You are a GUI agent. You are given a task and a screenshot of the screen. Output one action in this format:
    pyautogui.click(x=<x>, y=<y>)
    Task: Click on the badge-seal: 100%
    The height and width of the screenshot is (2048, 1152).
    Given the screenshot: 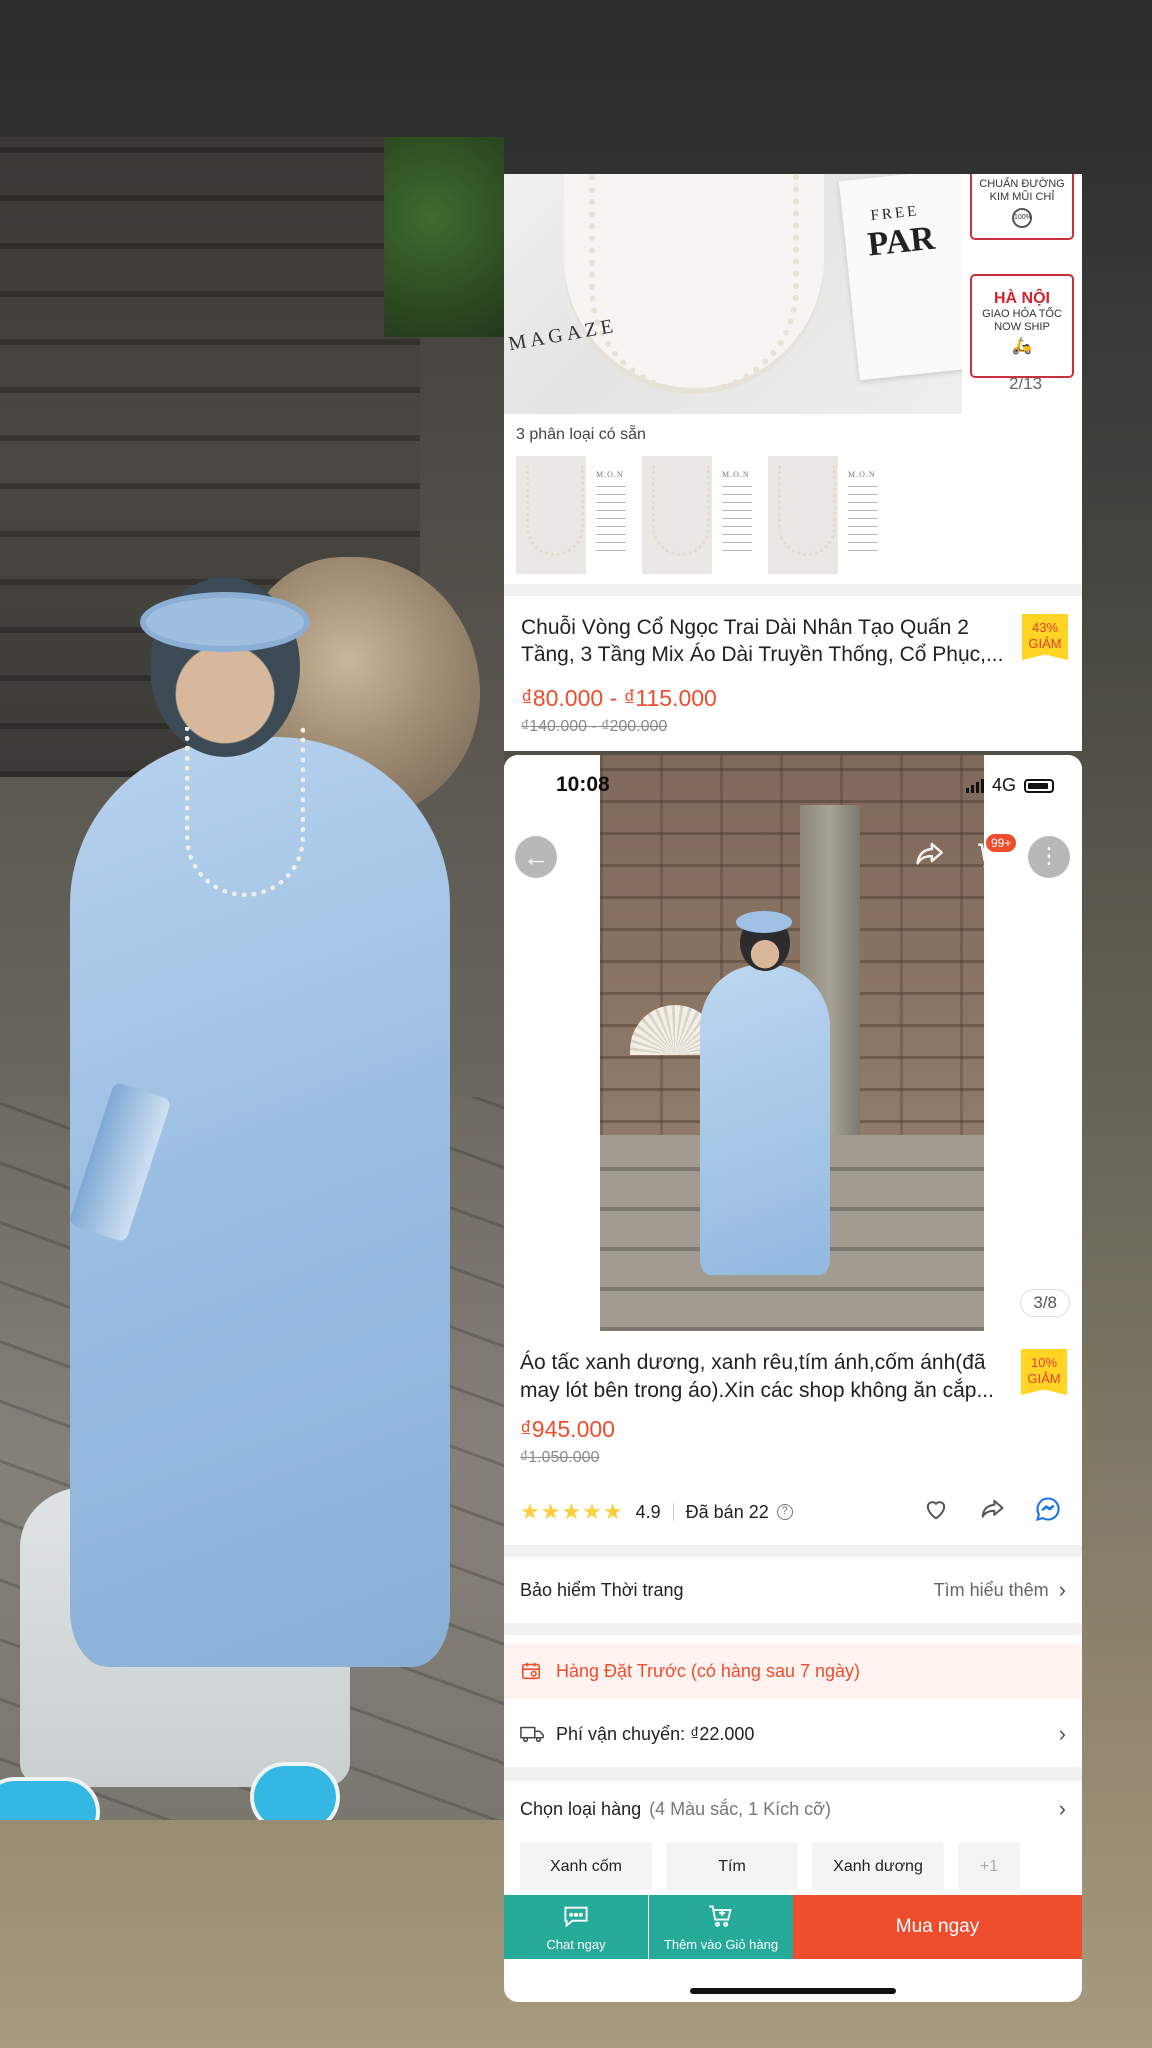 What is the action you would take?
    pyautogui.click(x=1022, y=218)
    